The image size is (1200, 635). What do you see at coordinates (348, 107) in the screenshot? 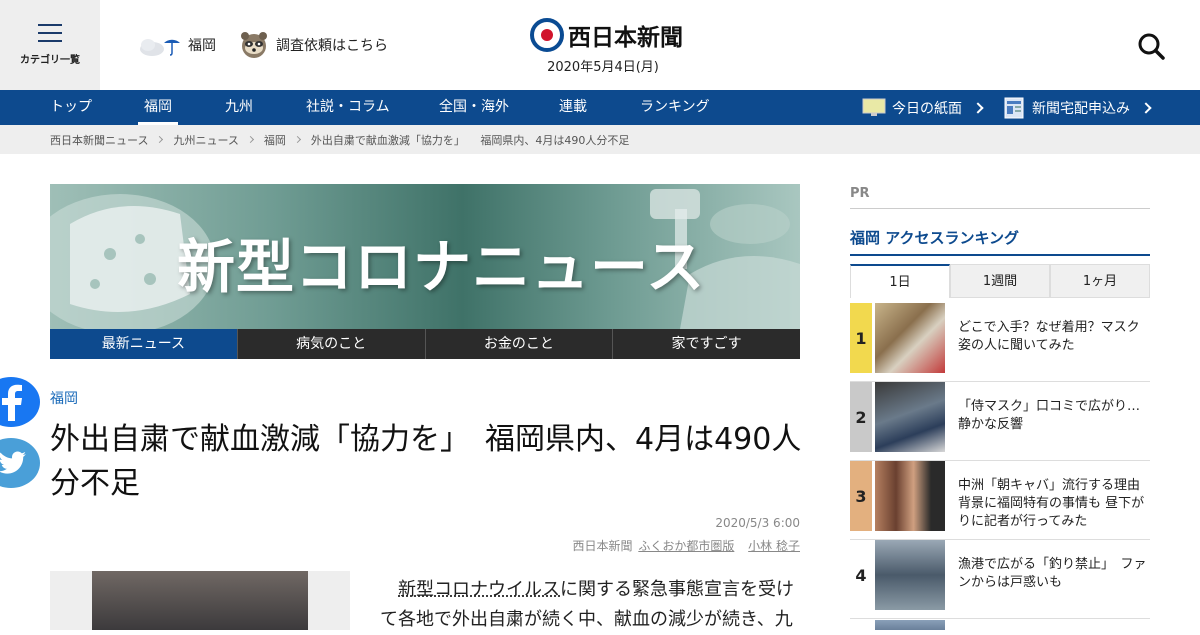
I see `nav-item-editorial: 社説・コラム` at bounding box center [348, 107].